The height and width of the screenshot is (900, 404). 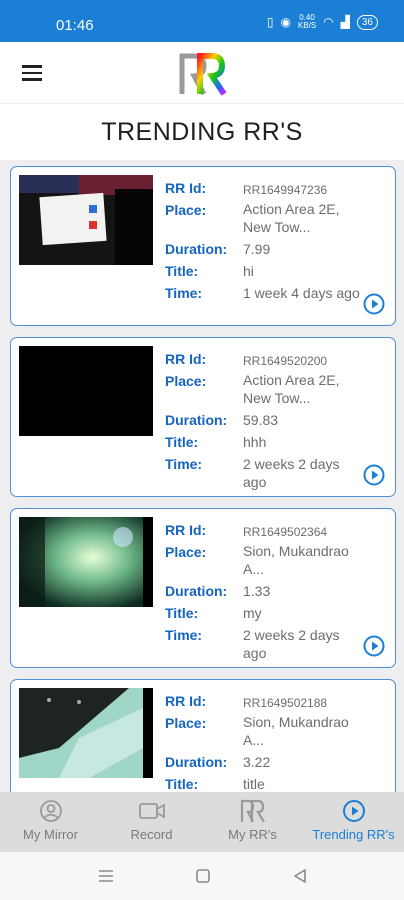 I want to click on data-speed: 0.40 KB/S, so click(x=307, y=21).